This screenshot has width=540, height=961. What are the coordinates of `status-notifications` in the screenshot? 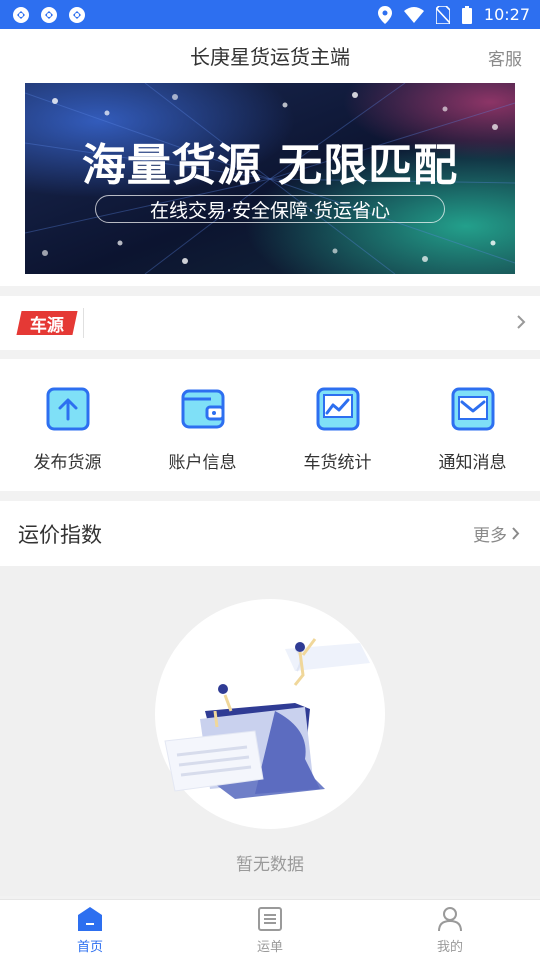 It's located at (49, 15).